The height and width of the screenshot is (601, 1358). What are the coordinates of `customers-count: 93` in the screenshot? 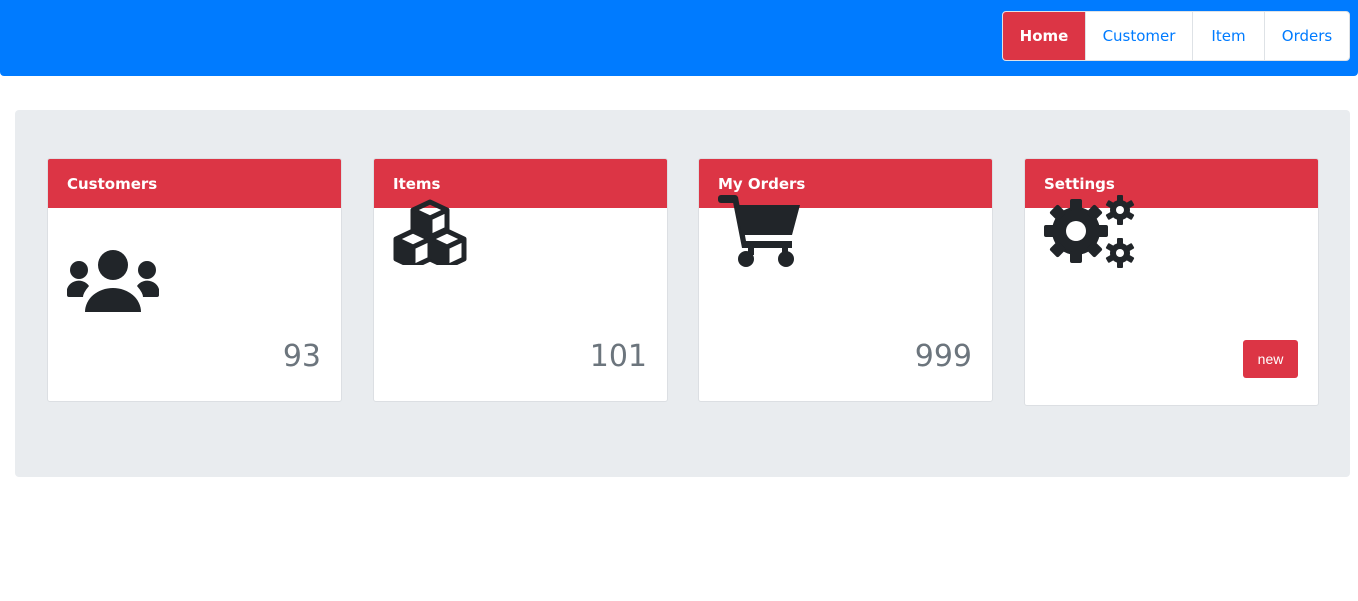 It's located at (301, 356).